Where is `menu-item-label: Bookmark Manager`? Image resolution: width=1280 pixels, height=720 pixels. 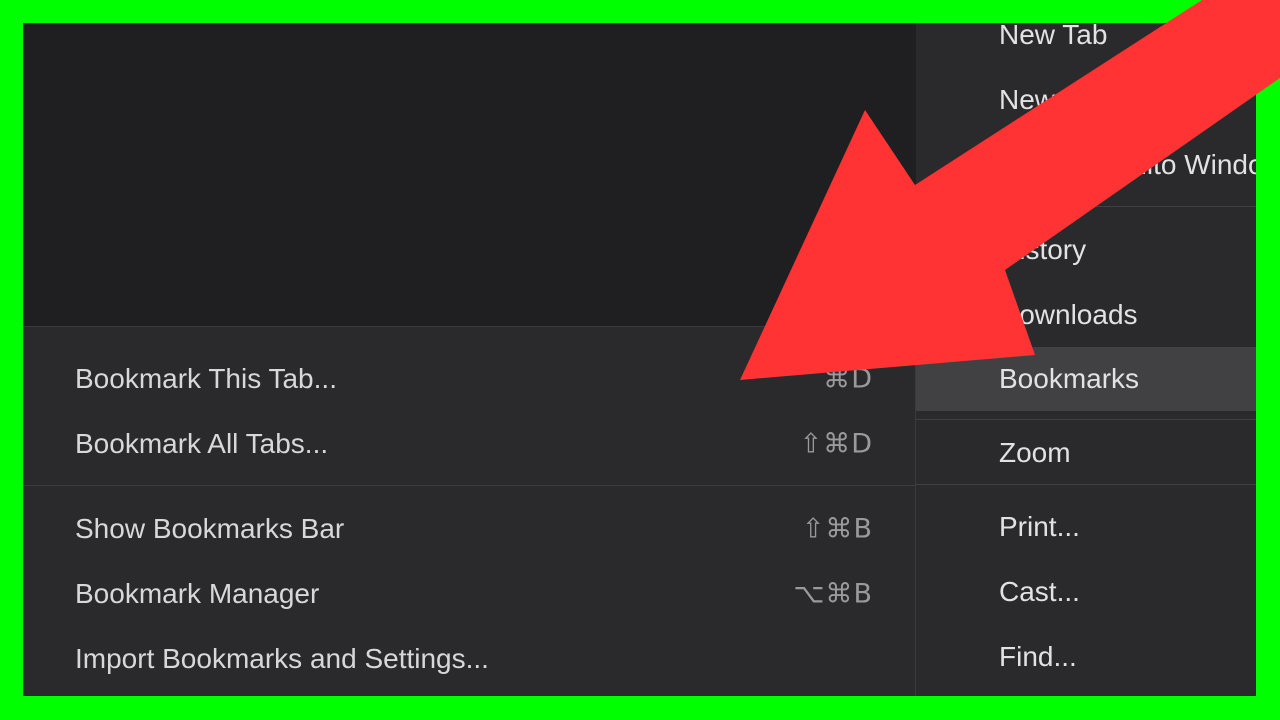
menu-item-label: Bookmark Manager is located at coordinates (197, 593).